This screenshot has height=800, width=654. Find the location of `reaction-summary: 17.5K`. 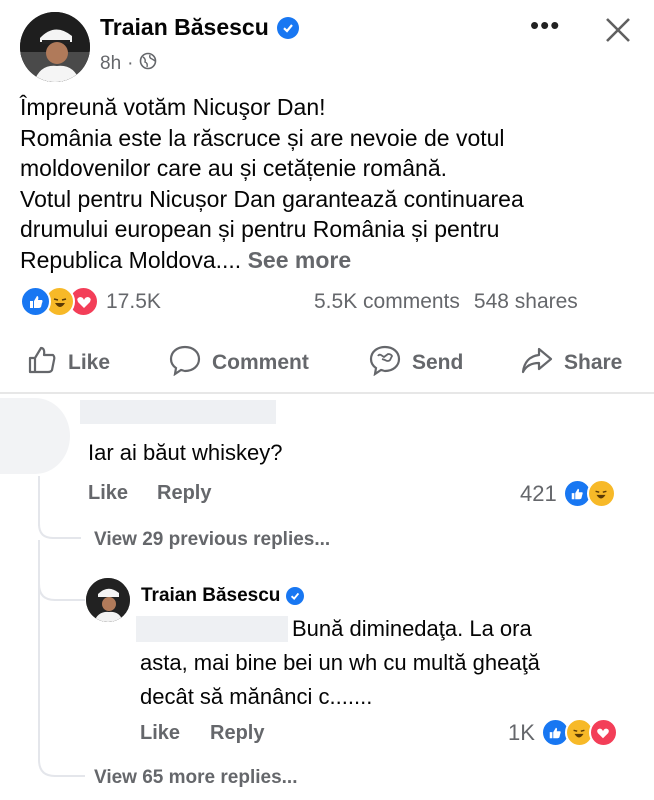

reaction-summary: 17.5K is located at coordinates (90, 301).